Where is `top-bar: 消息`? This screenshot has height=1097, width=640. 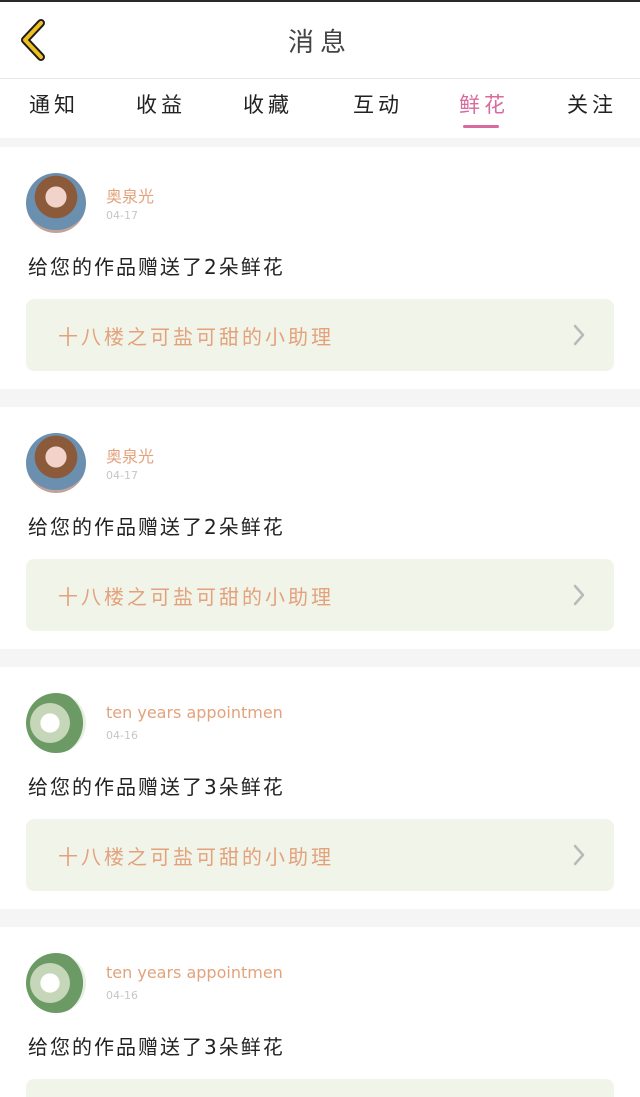
top-bar: 消息 is located at coordinates (320, 39).